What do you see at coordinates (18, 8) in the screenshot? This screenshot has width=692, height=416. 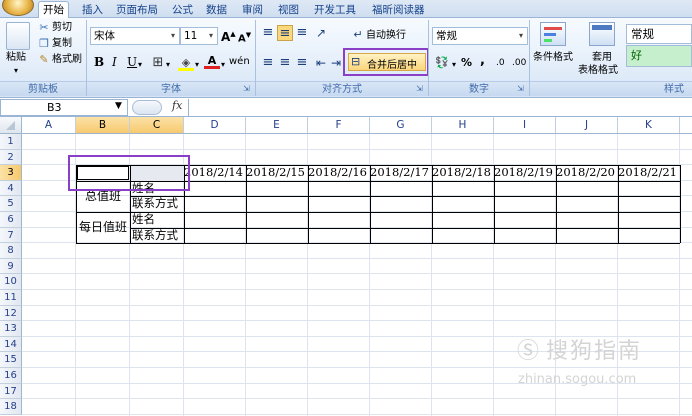 I see `office-button` at bounding box center [18, 8].